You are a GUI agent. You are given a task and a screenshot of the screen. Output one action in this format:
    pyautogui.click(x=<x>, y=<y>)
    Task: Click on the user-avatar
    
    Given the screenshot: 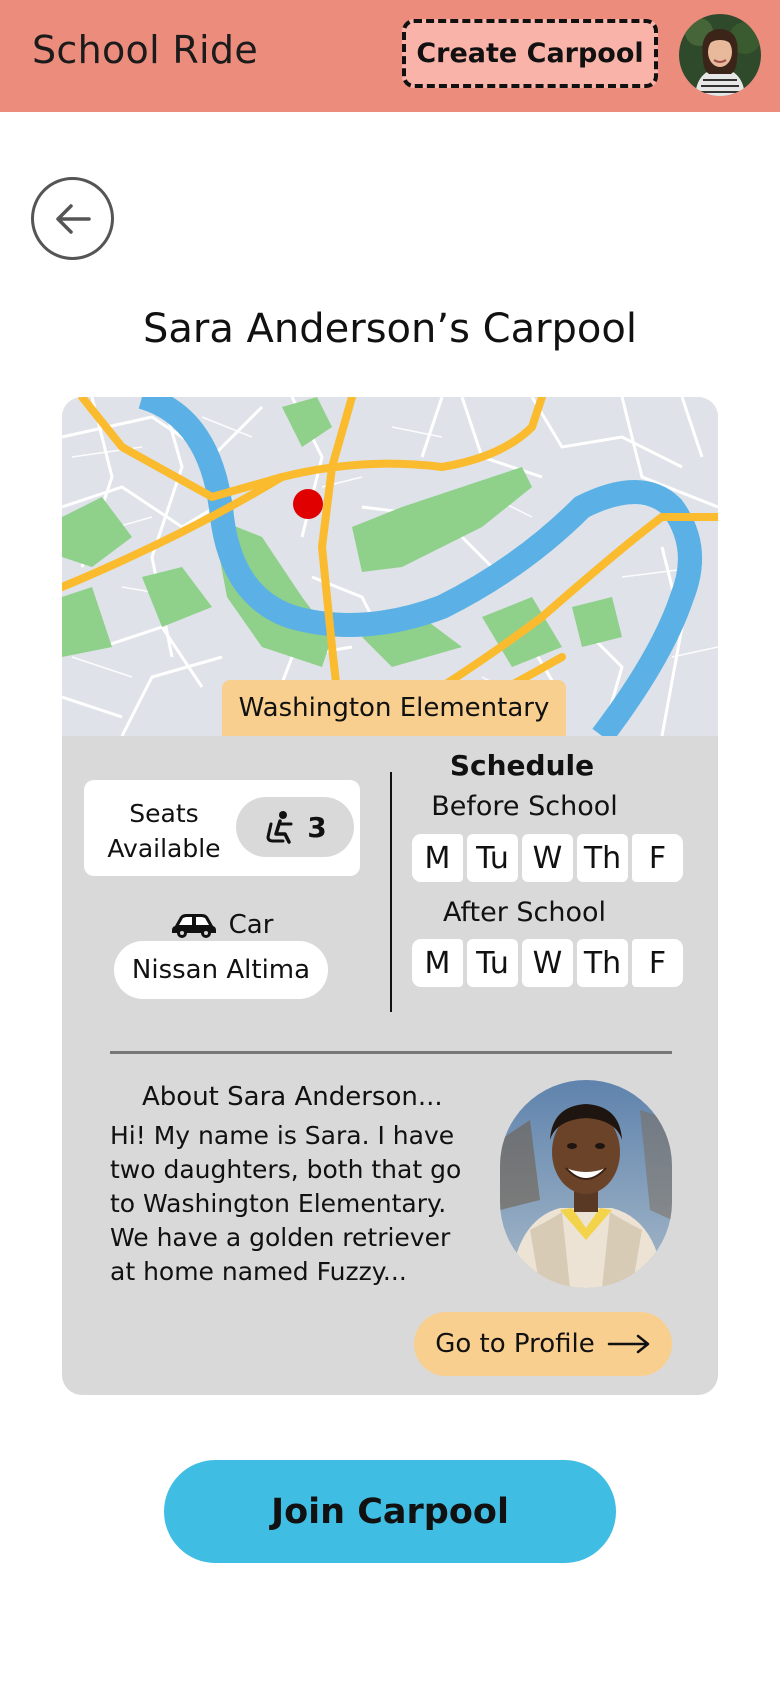 What is the action you would take?
    pyautogui.click(x=720, y=55)
    